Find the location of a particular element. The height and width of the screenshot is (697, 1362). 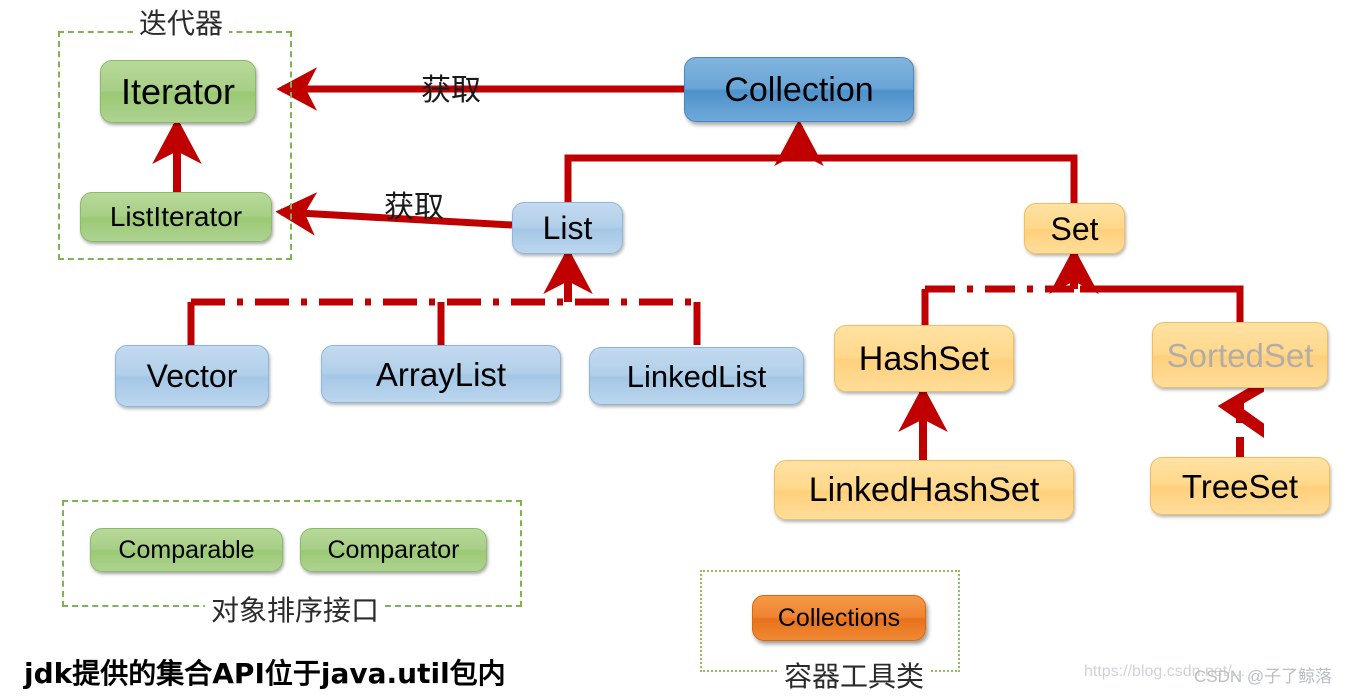

node-label-linkedhashset: LinkedHashSet is located at coordinates (924, 490).